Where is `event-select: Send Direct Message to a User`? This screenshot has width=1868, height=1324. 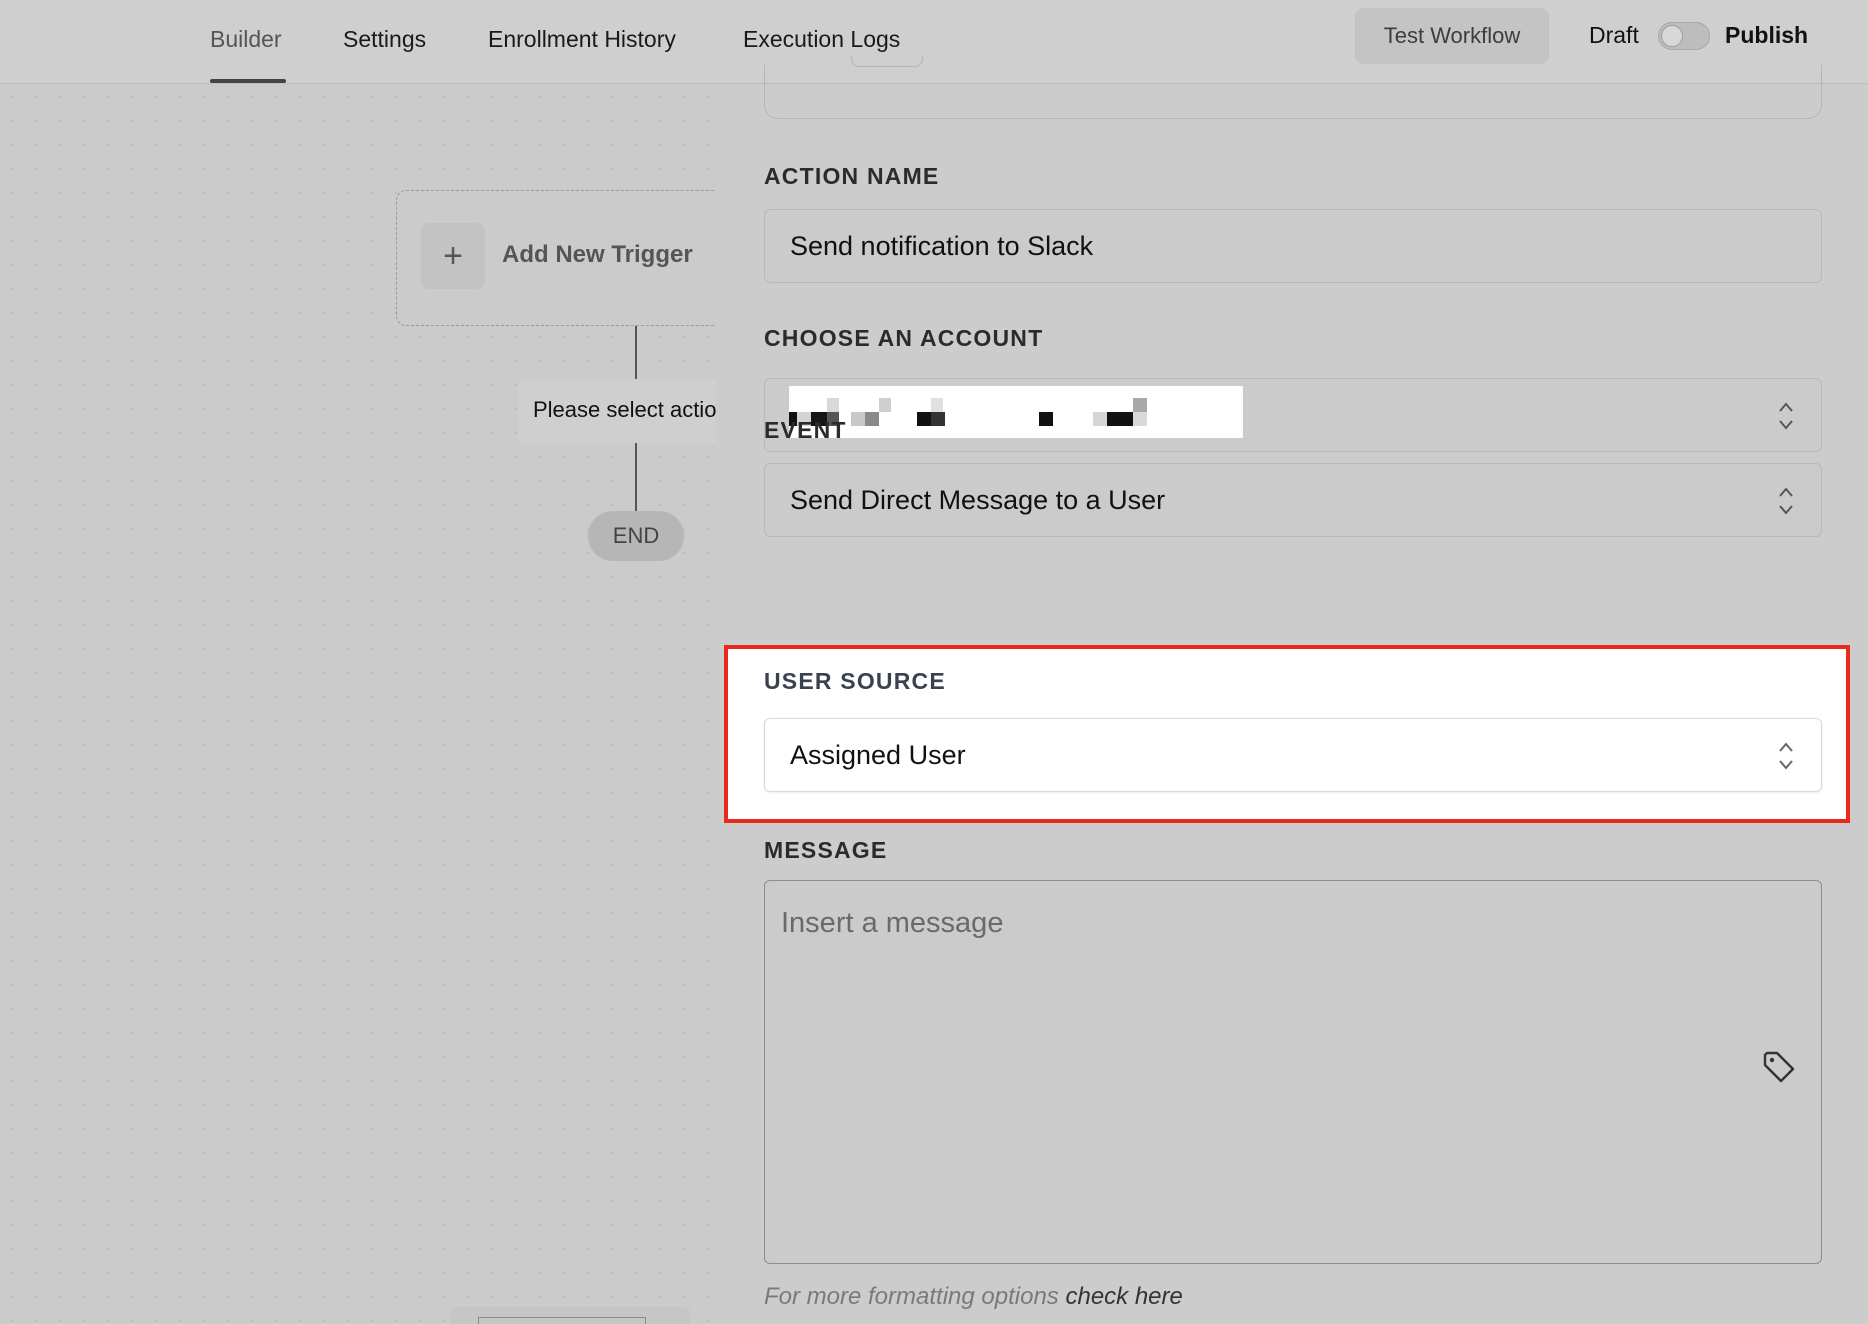 event-select: Send Direct Message to a User is located at coordinates (1293, 500).